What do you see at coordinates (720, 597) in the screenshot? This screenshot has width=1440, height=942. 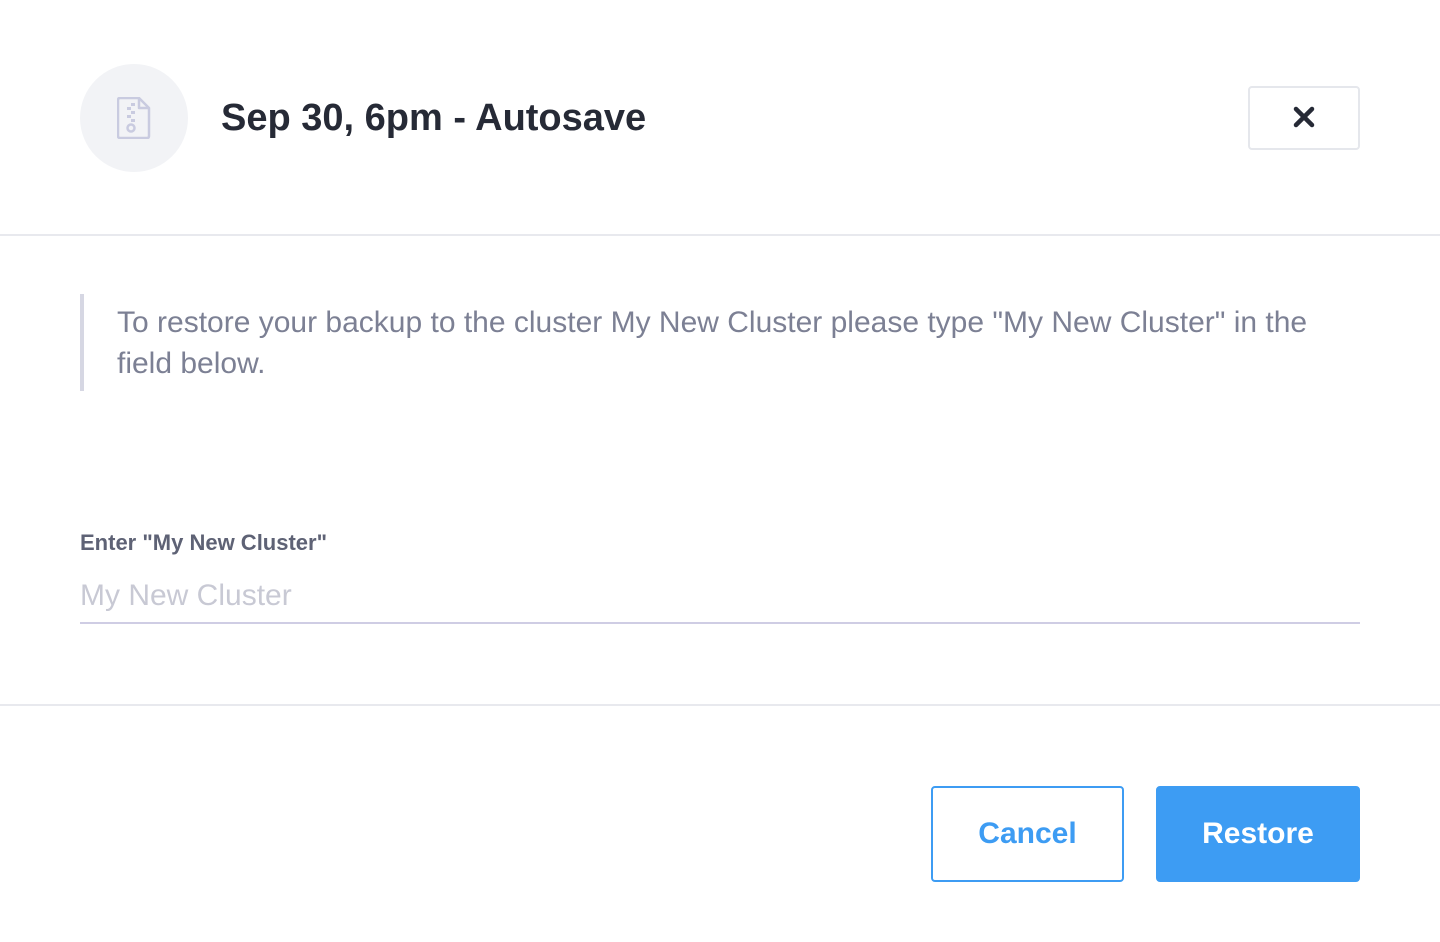 I see `cluster-name-input` at bounding box center [720, 597].